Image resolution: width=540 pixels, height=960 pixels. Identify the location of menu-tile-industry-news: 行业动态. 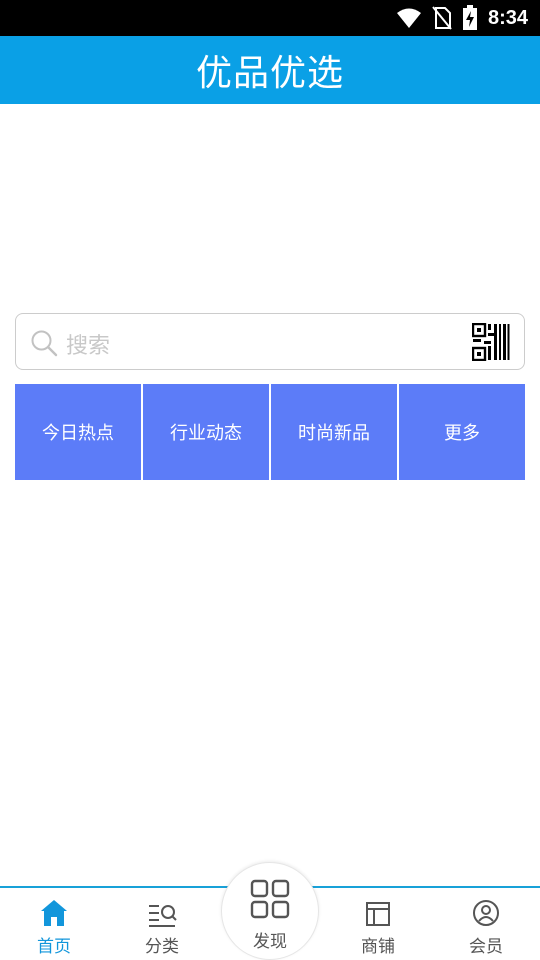
(206, 432).